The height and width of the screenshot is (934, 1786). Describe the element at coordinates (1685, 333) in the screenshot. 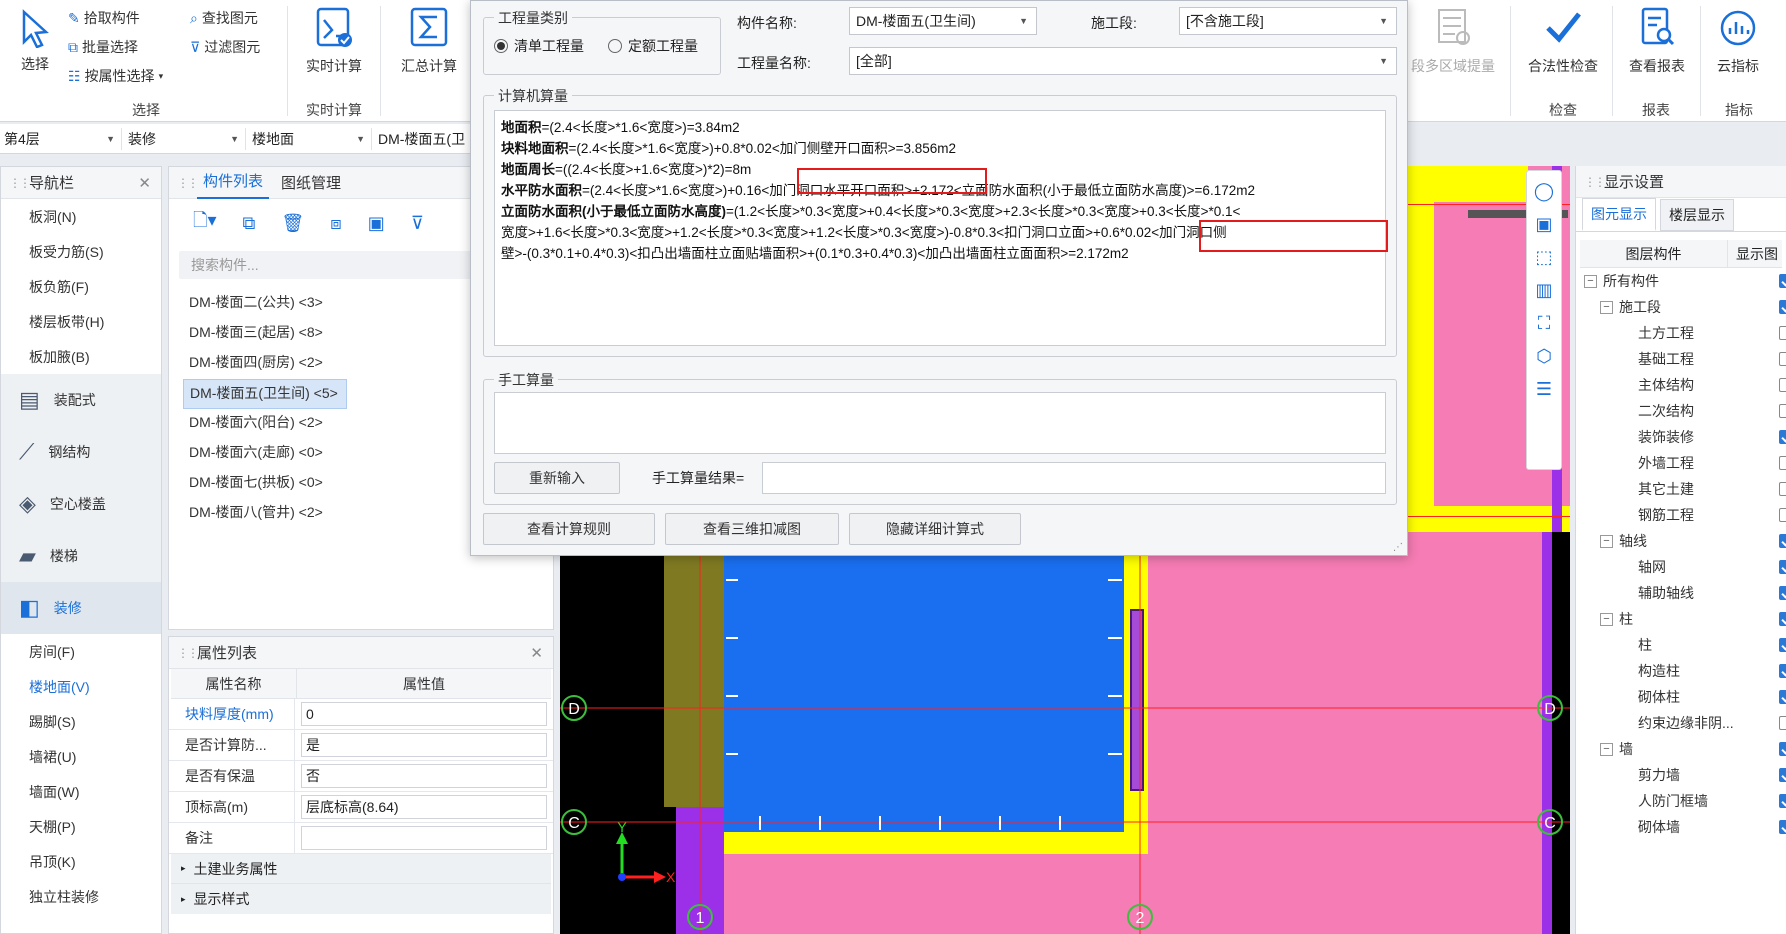

I see `tree-row: 土方工程` at that location.